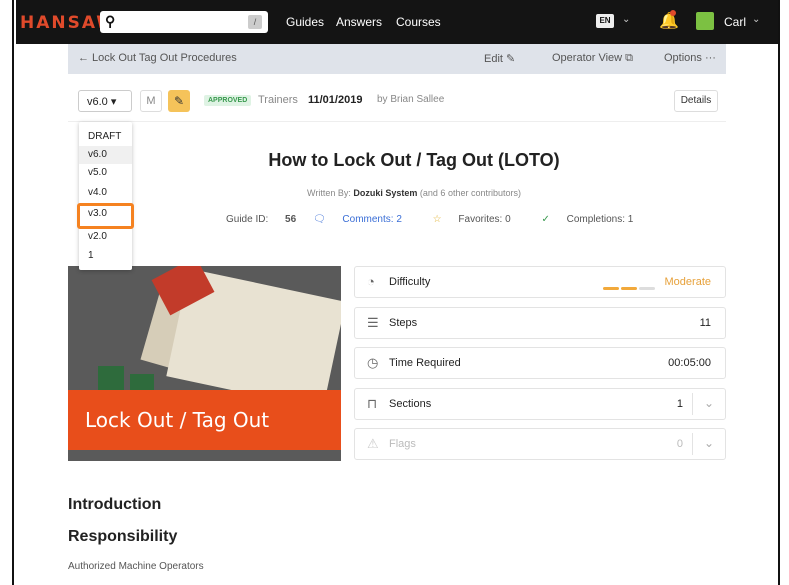  What do you see at coordinates (110, 21) in the screenshot?
I see `search-icon: ⚲` at bounding box center [110, 21].